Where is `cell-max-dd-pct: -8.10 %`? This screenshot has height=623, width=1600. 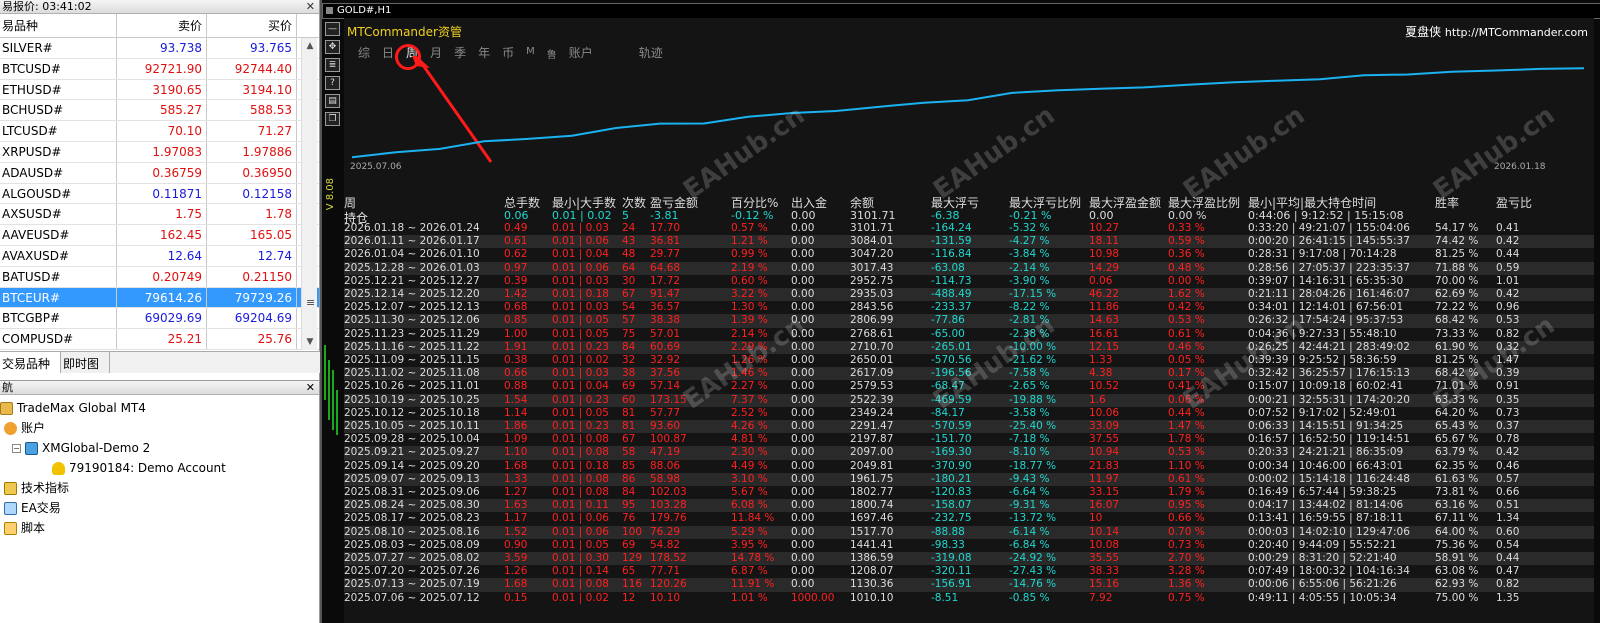
cell-max-dd-pct: -8.10 % is located at coordinates (1029, 452).